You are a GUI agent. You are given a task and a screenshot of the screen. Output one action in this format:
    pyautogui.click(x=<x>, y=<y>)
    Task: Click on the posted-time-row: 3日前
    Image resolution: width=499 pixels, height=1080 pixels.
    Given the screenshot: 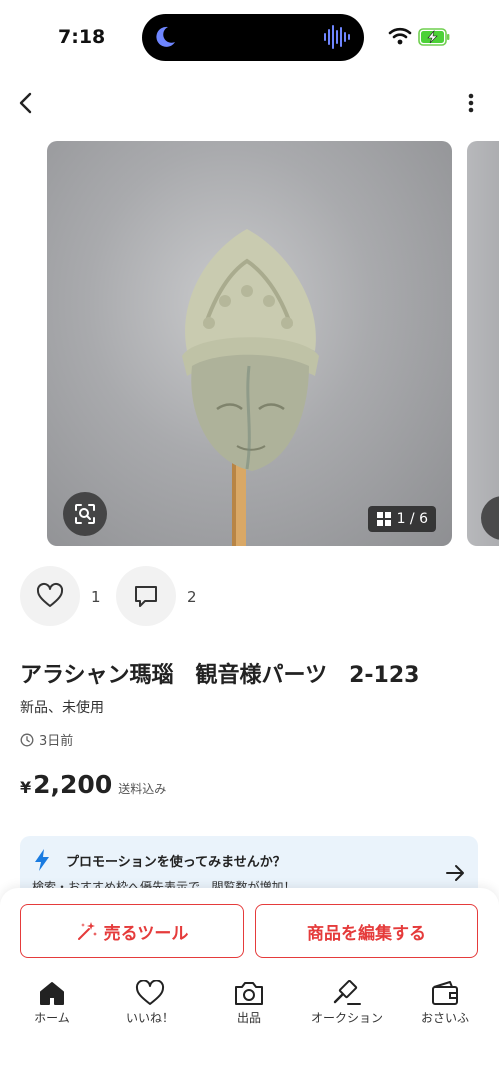 What is the action you would take?
    pyautogui.click(x=46, y=739)
    